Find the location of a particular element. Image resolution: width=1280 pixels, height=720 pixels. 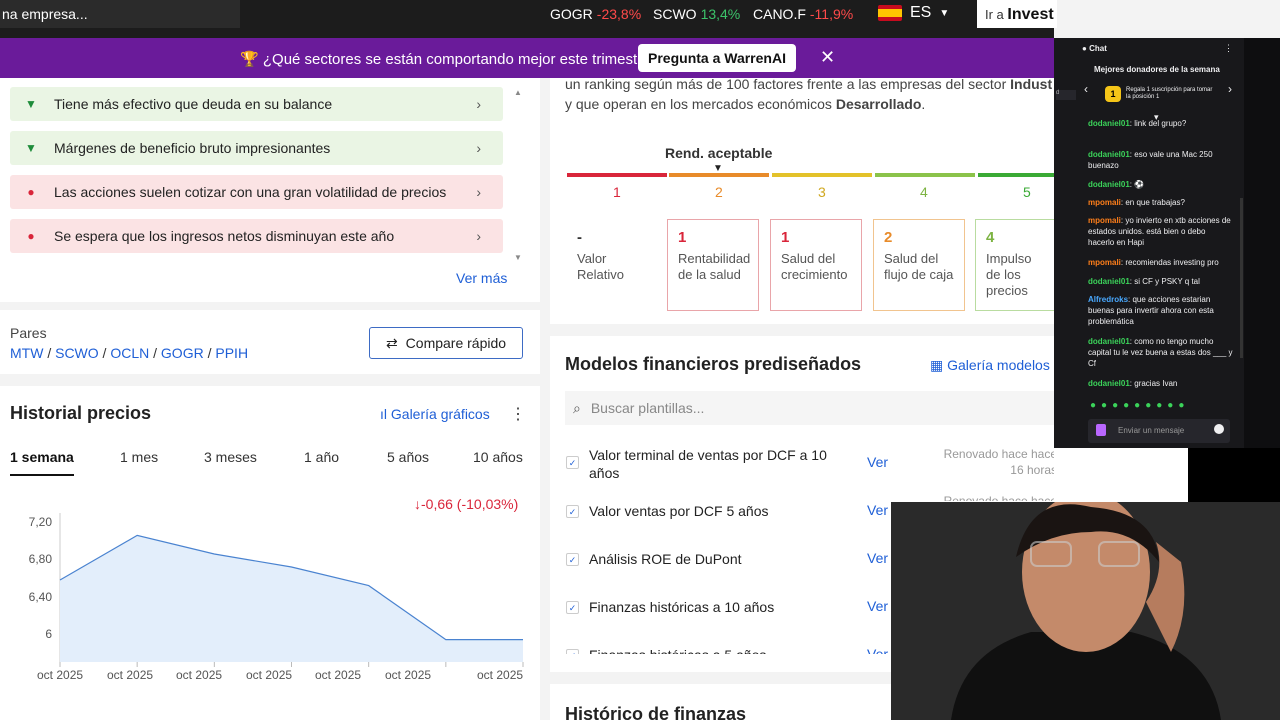

bear-icon: ● is located at coordinates (31, 236).